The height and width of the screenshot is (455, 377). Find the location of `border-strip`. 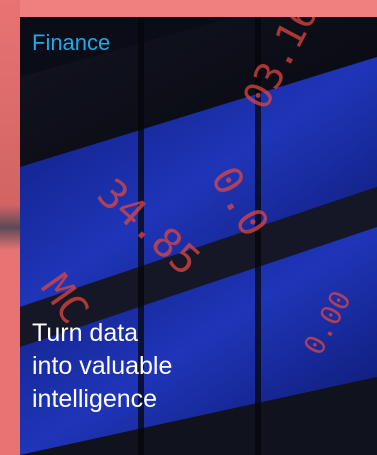

border-strip is located at coordinates (10, 227).